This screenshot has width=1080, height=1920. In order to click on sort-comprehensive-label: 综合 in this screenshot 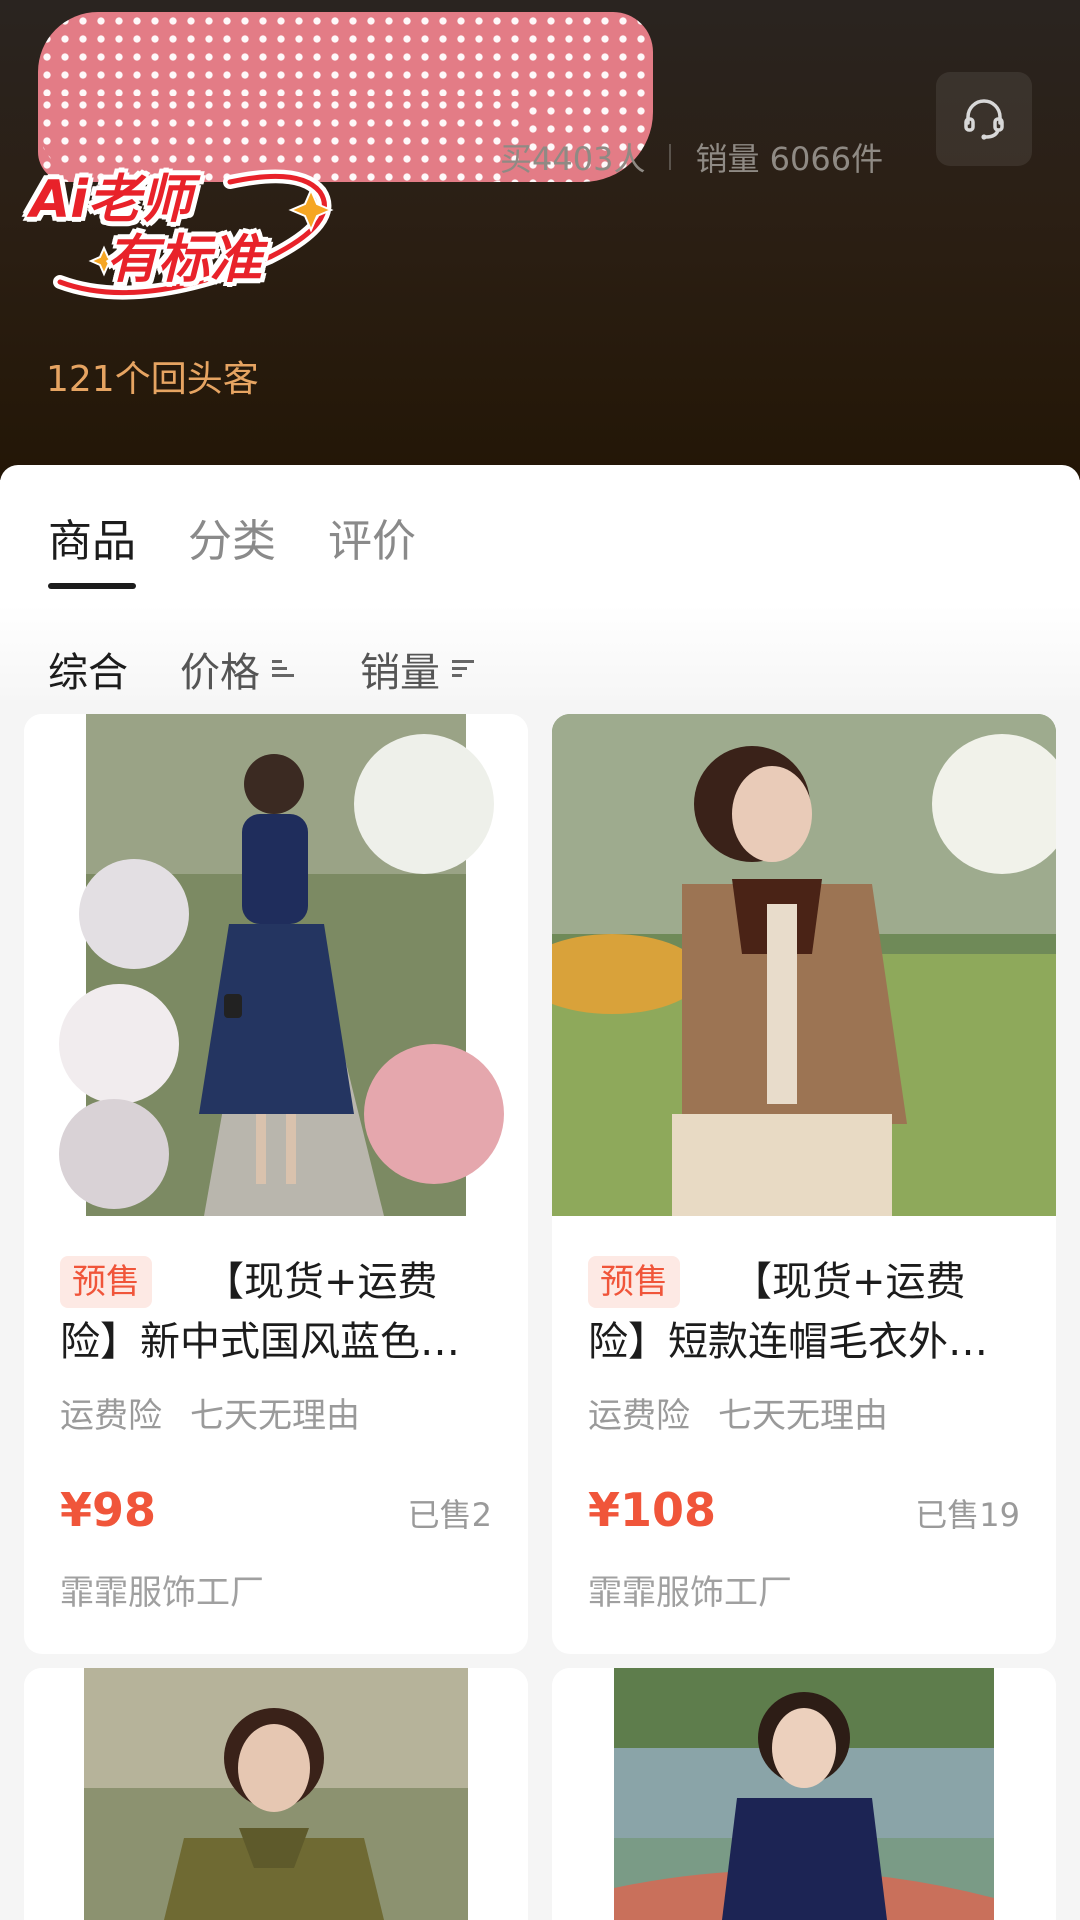, I will do `click(88, 673)`.